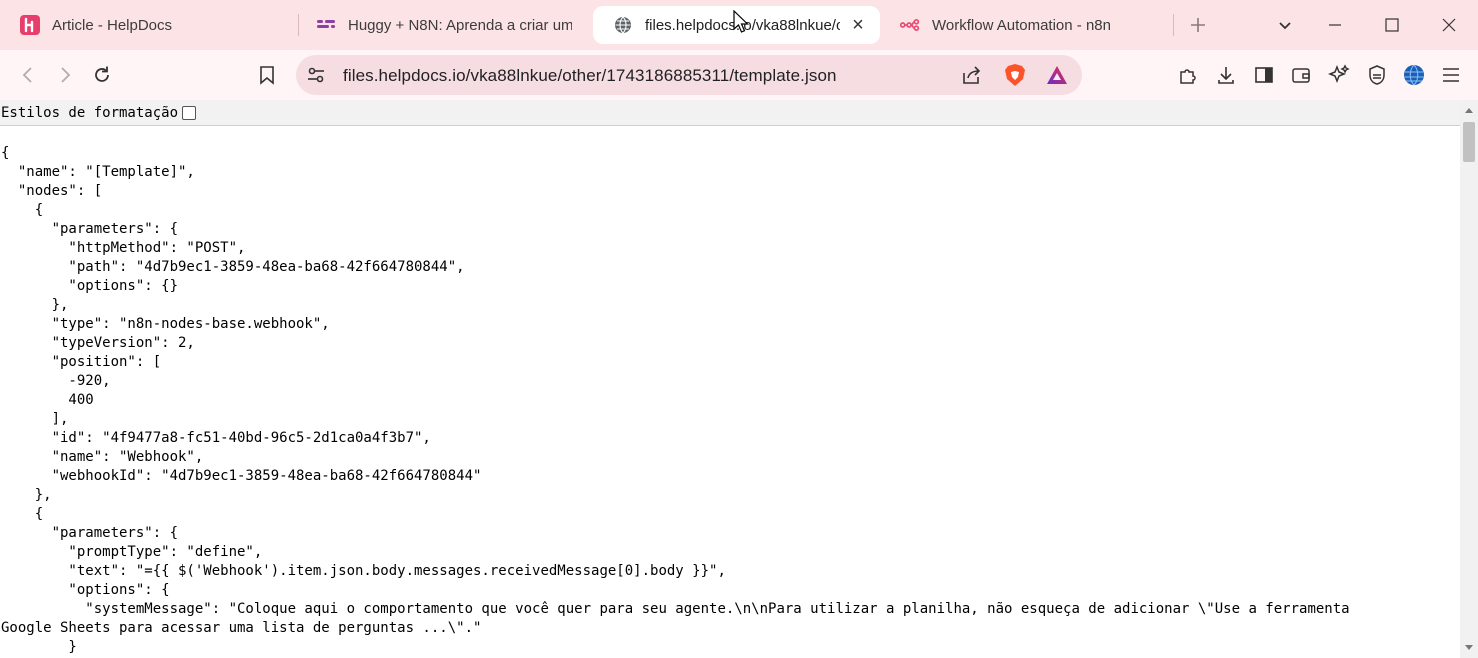 This screenshot has width=1478, height=658. What do you see at coordinates (730, 113) in the screenshot?
I see `formatting-bar: Estilos de formatação` at bounding box center [730, 113].